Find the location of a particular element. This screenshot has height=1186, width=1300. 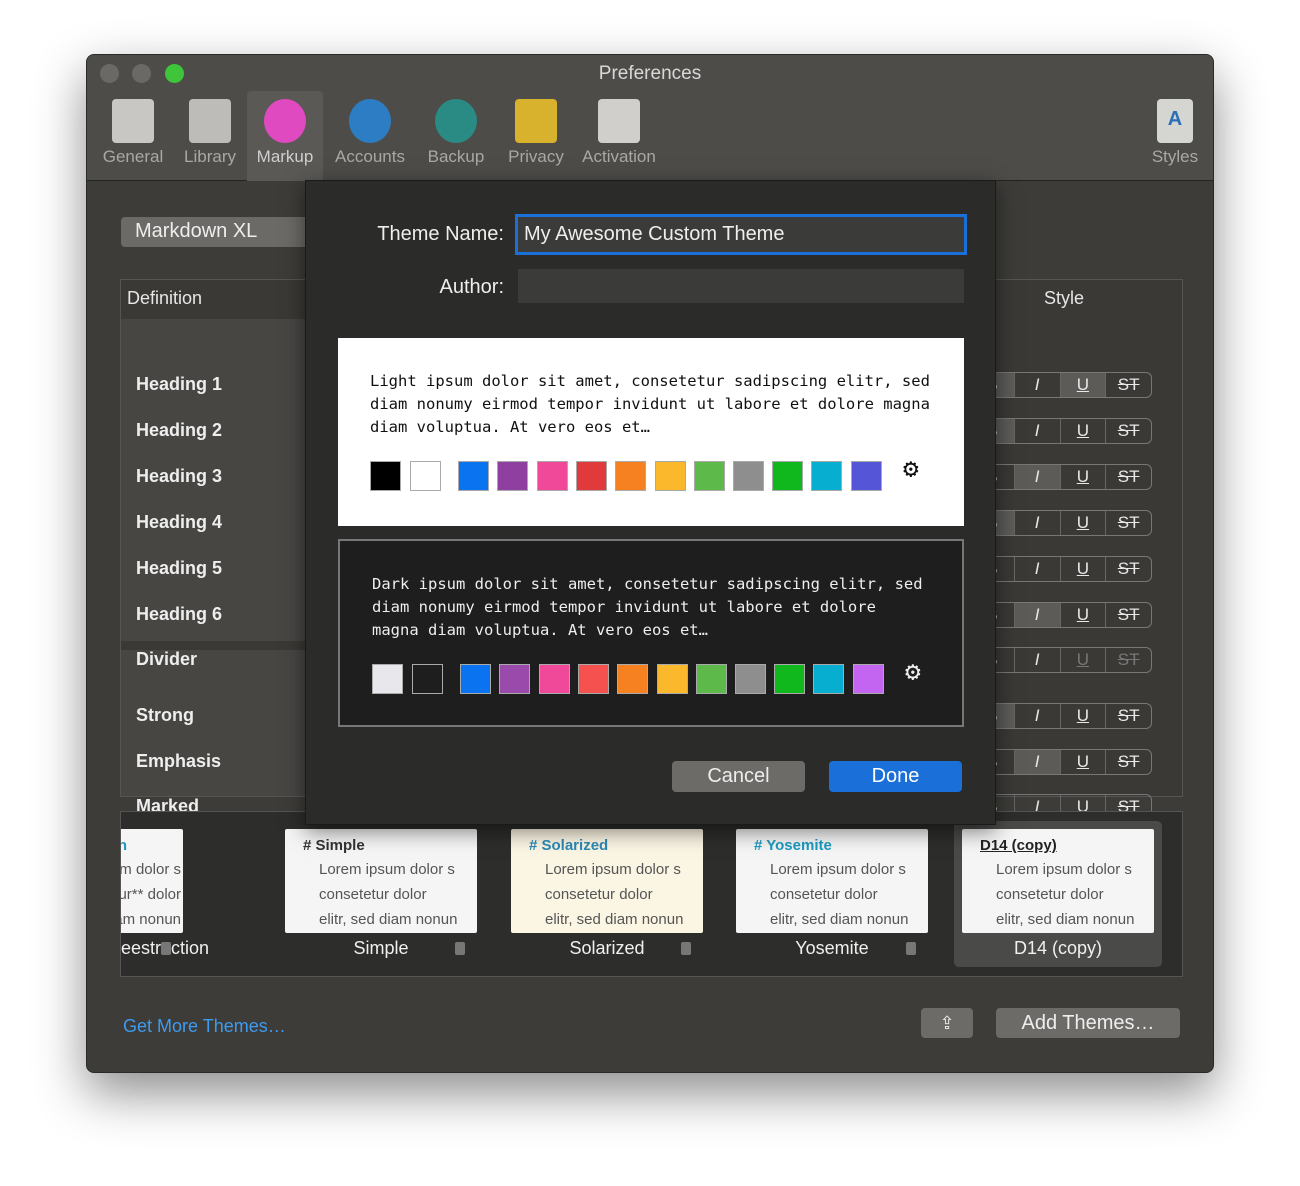

toolbar-library: Library is located at coordinates (210, 136).